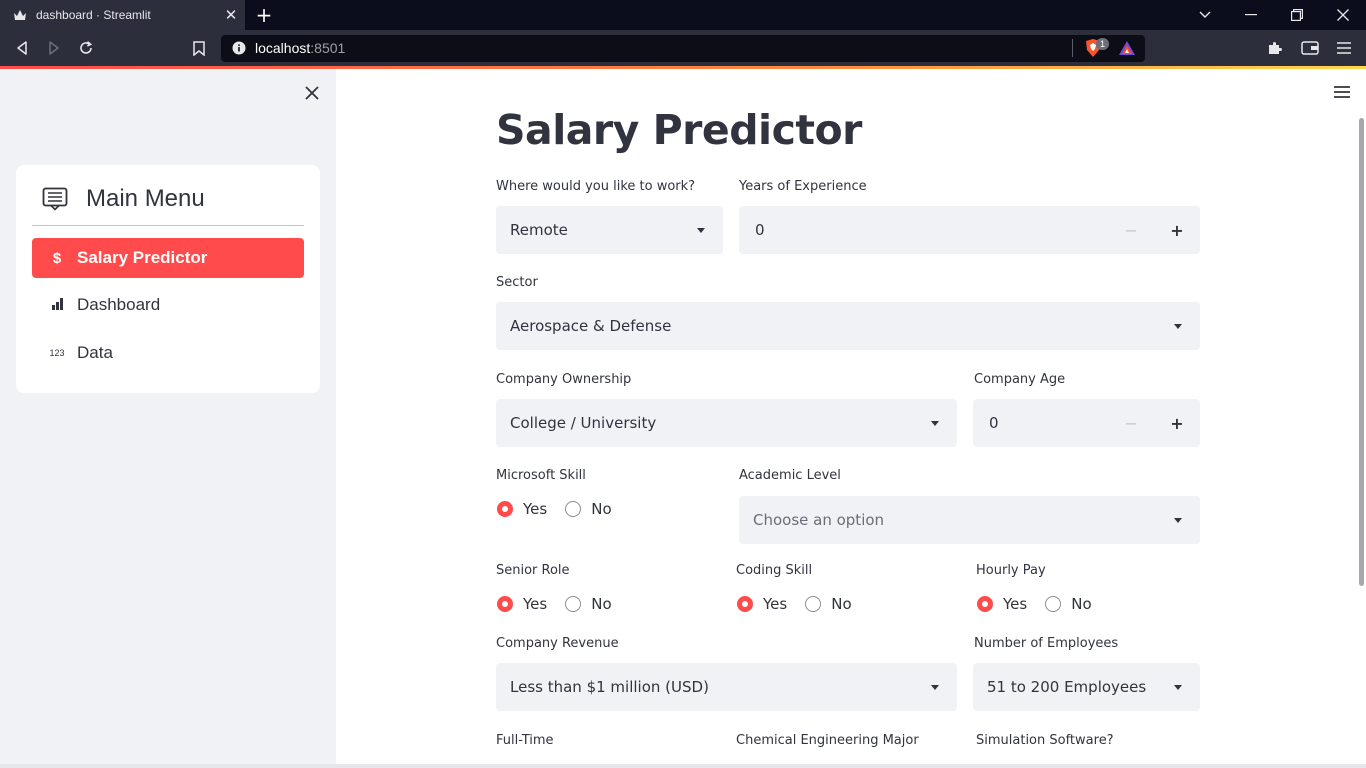 The height and width of the screenshot is (768, 1366). What do you see at coordinates (827, 740) in the screenshot?
I see `chem-major-label: Chemical Engineering Major` at bounding box center [827, 740].